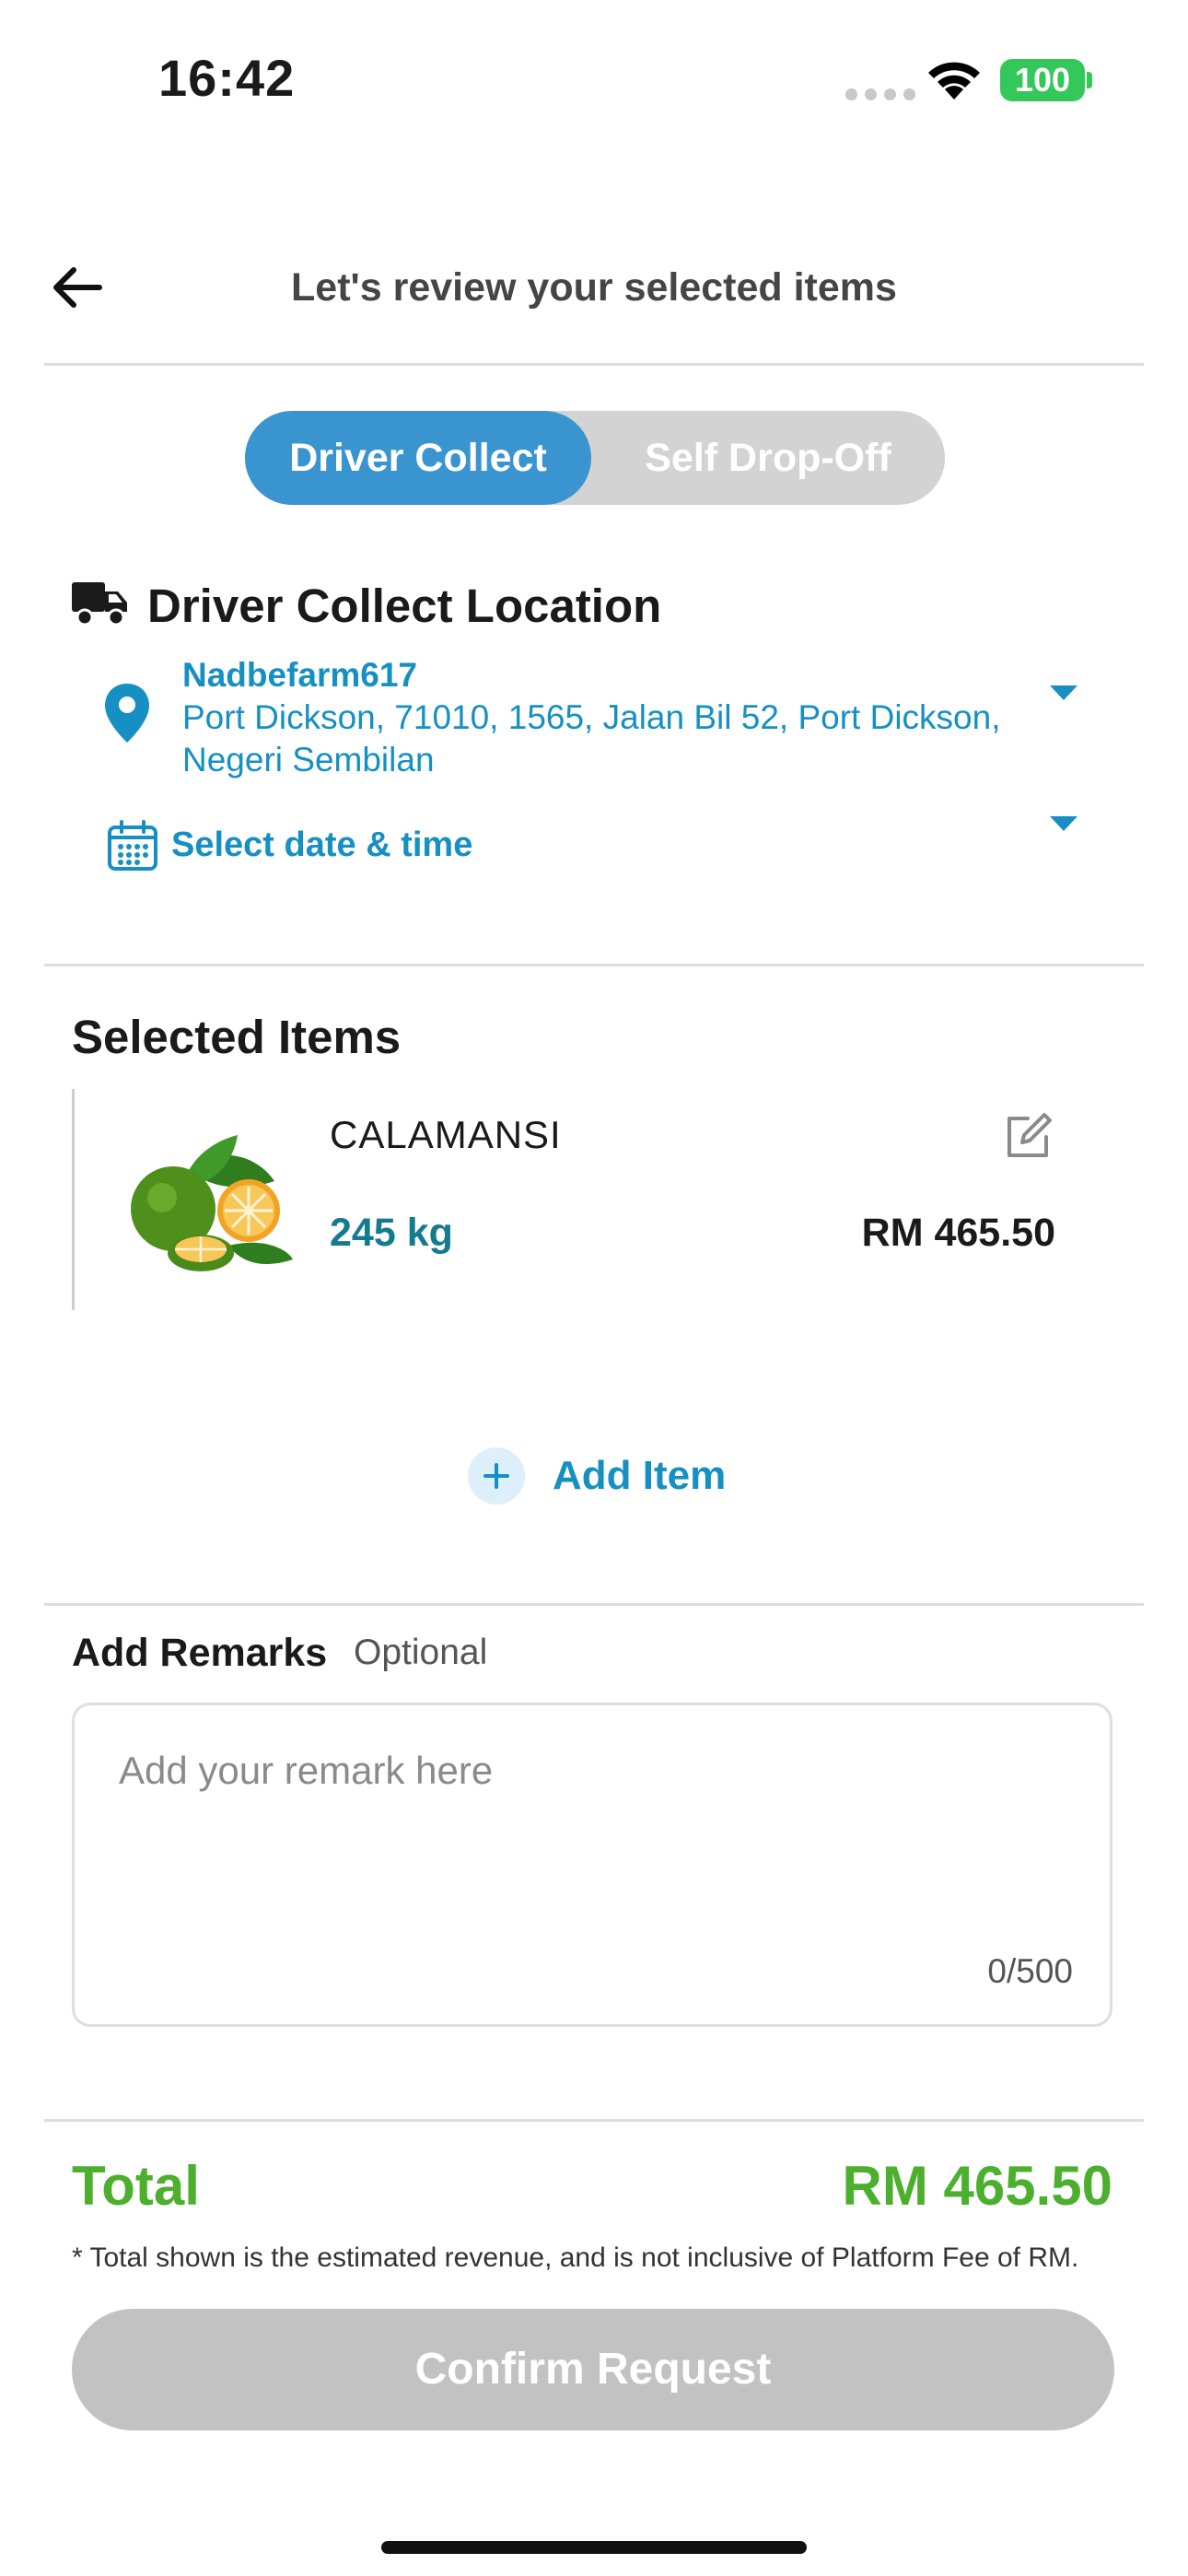 The height and width of the screenshot is (2576, 1188). Describe the element at coordinates (136, 2186) in the screenshot. I see `total-label: Total` at that location.